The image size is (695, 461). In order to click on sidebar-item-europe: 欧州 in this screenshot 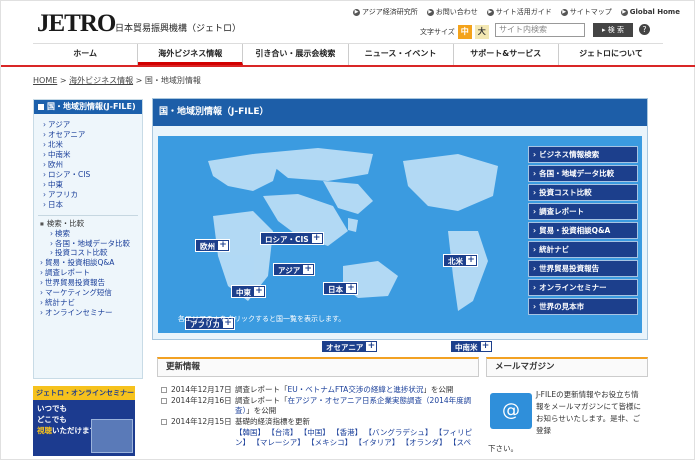, I will do `click(92, 165)`.